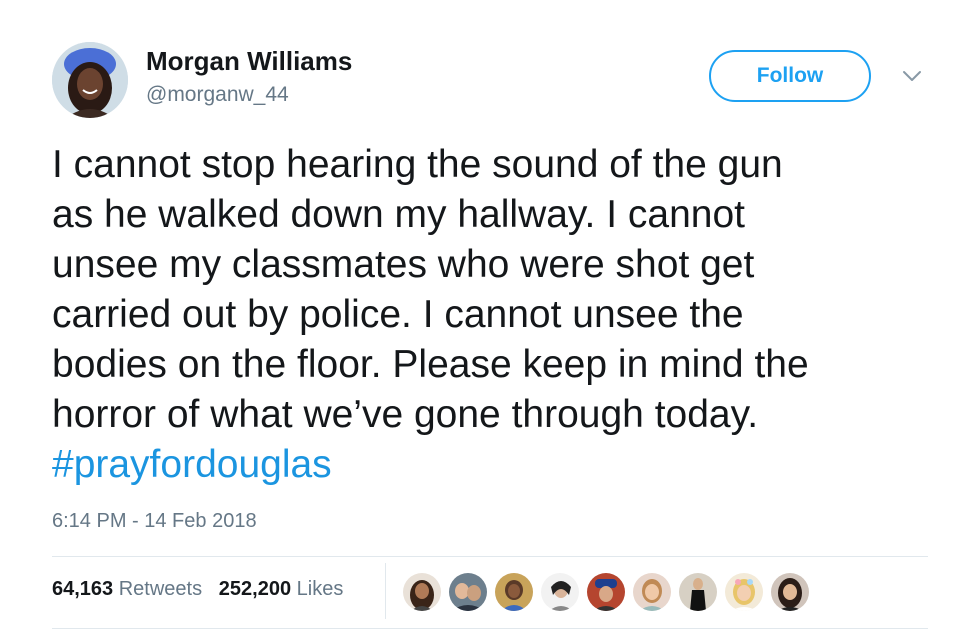 This screenshot has height=632, width=980. I want to click on chevron-down-icon, so click(912, 76).